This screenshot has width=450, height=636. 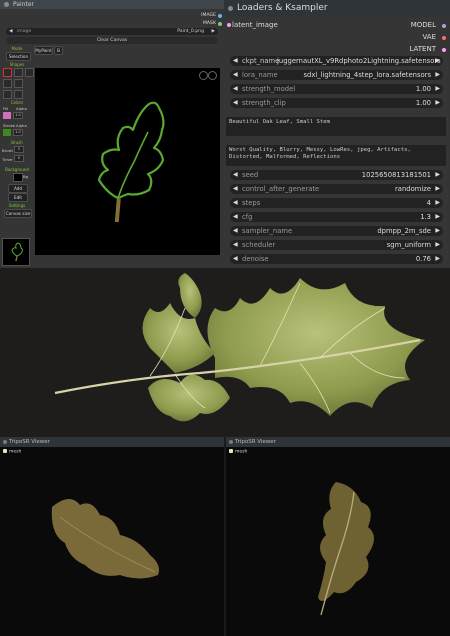 I want to click on shape-tool-circle, so click(x=29, y=72).